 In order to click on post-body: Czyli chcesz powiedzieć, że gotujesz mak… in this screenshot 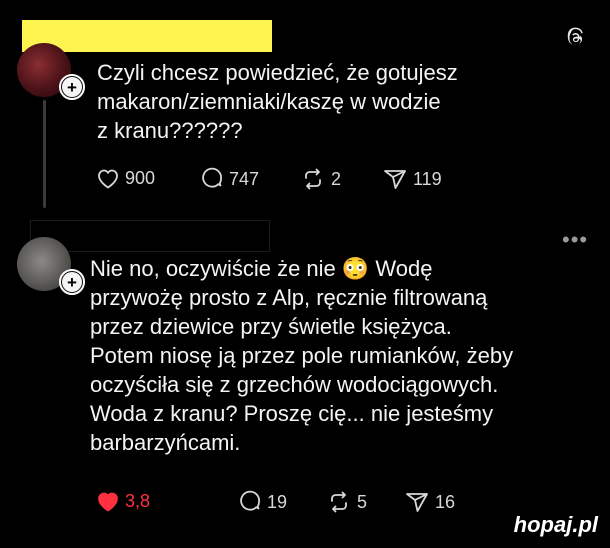, I will do `click(277, 101)`.